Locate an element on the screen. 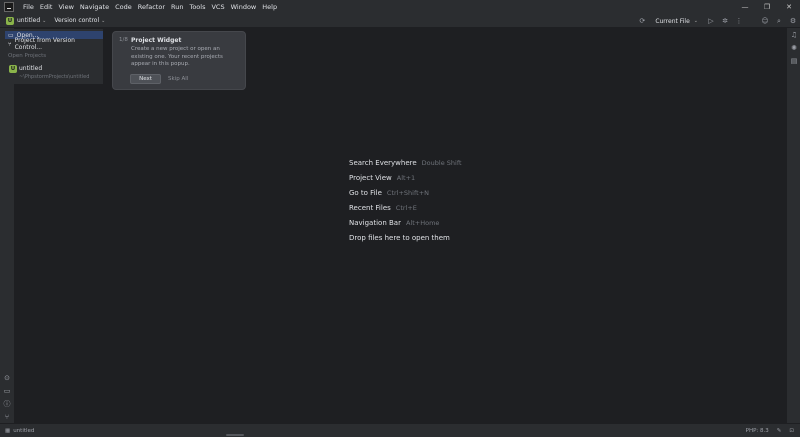 The image size is (800, 437). vcs-widget-label: Version control is located at coordinates (76, 20).